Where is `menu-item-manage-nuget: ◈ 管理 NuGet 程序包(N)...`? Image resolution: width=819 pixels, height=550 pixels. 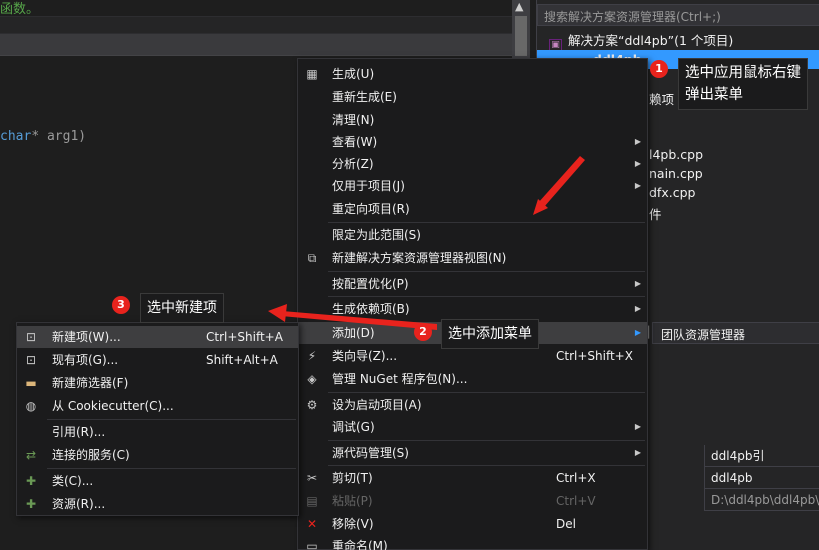
menu-item-manage-nuget: ◈ 管理 NuGet 程序包(N)... is located at coordinates (472, 379).